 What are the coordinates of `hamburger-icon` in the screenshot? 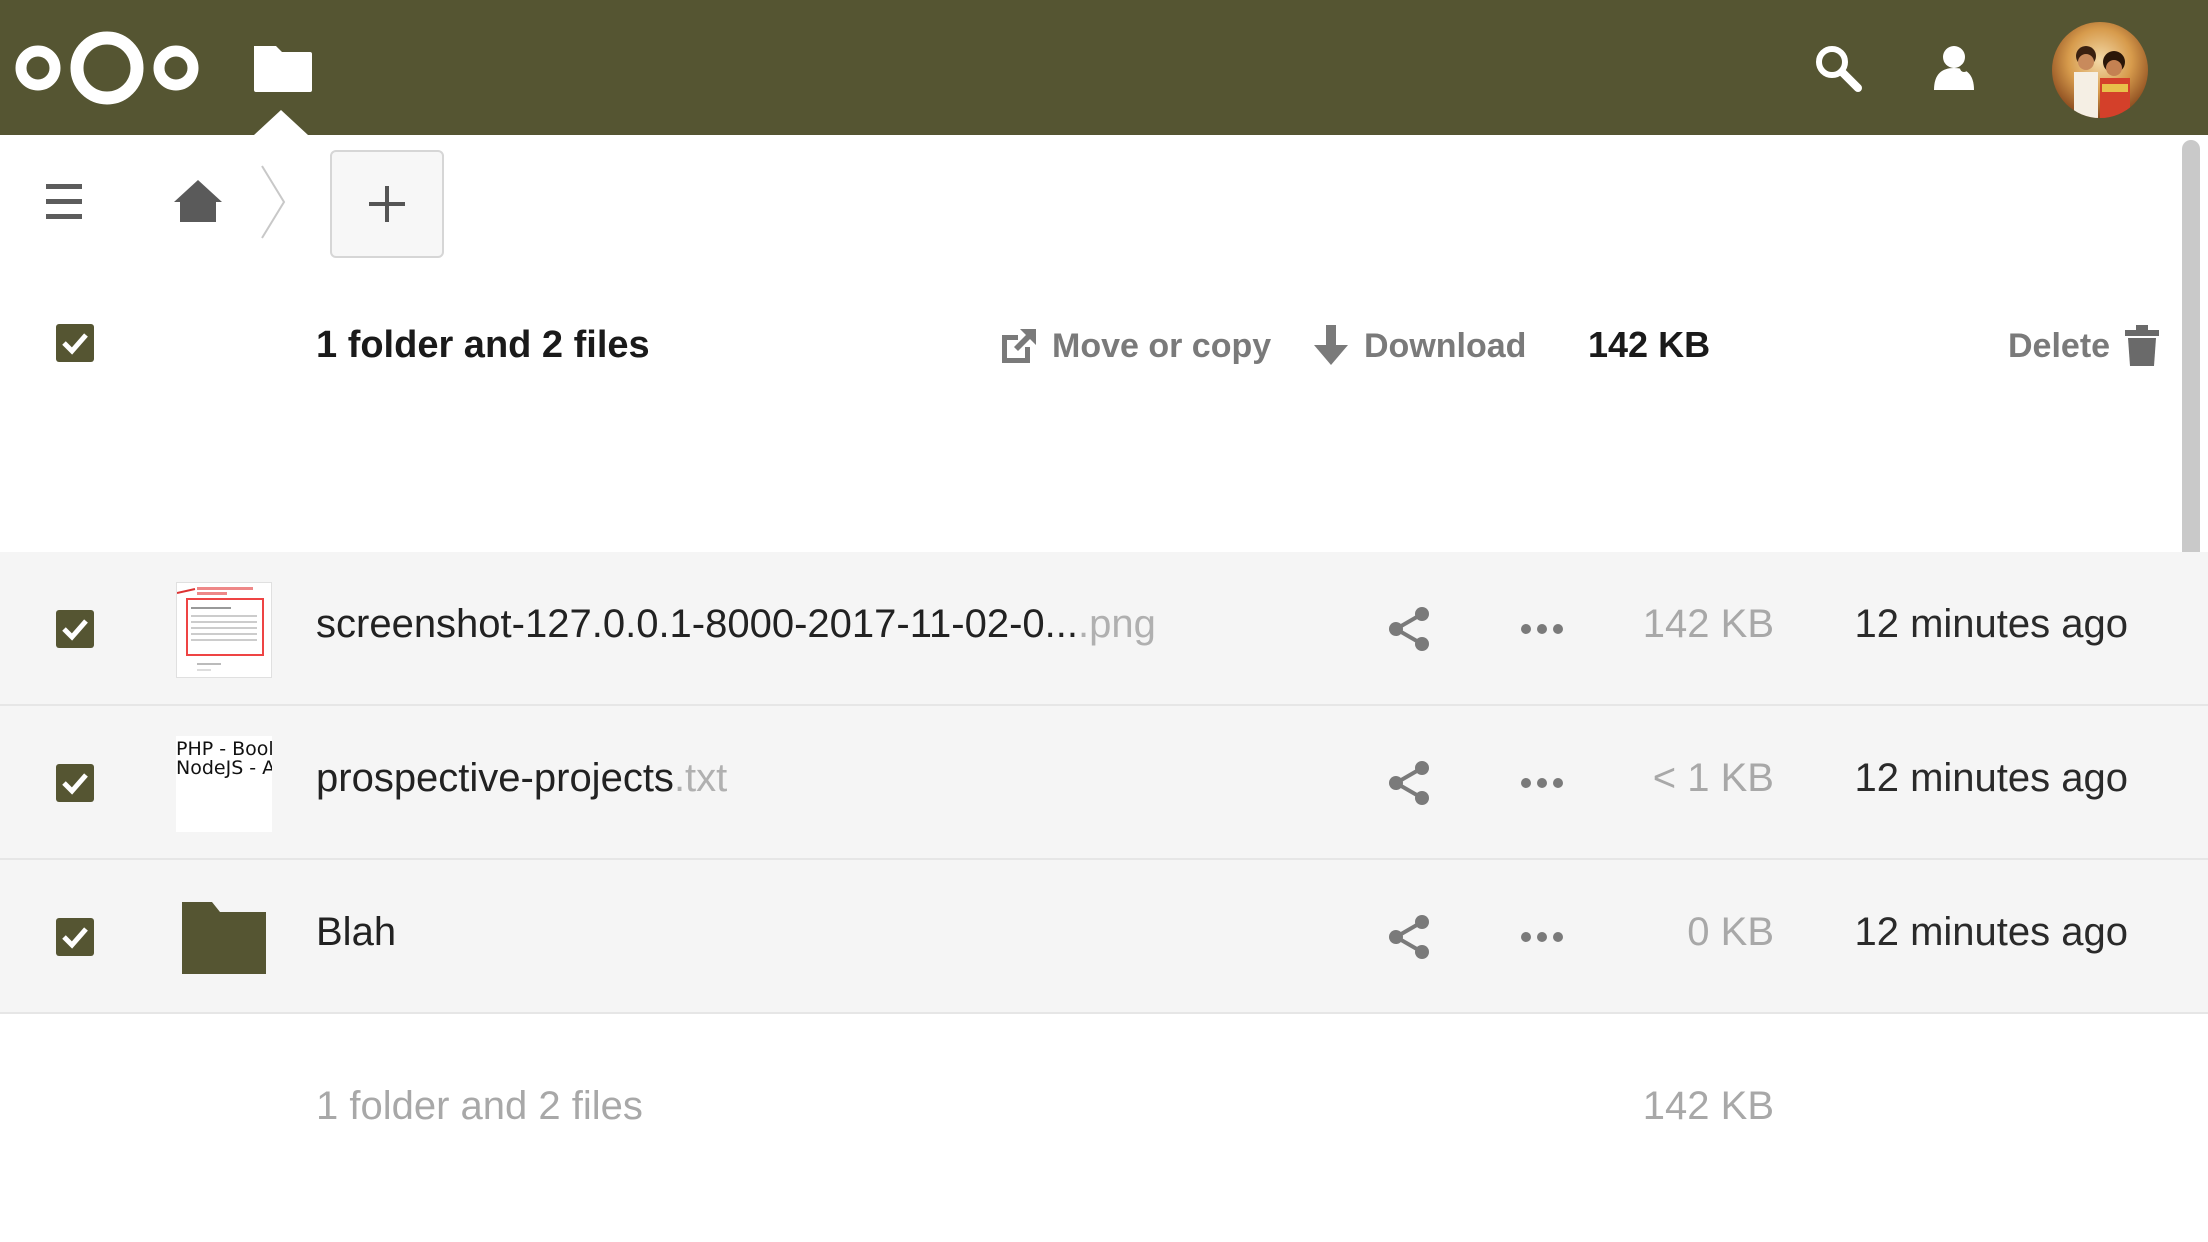 It's located at (66, 202).